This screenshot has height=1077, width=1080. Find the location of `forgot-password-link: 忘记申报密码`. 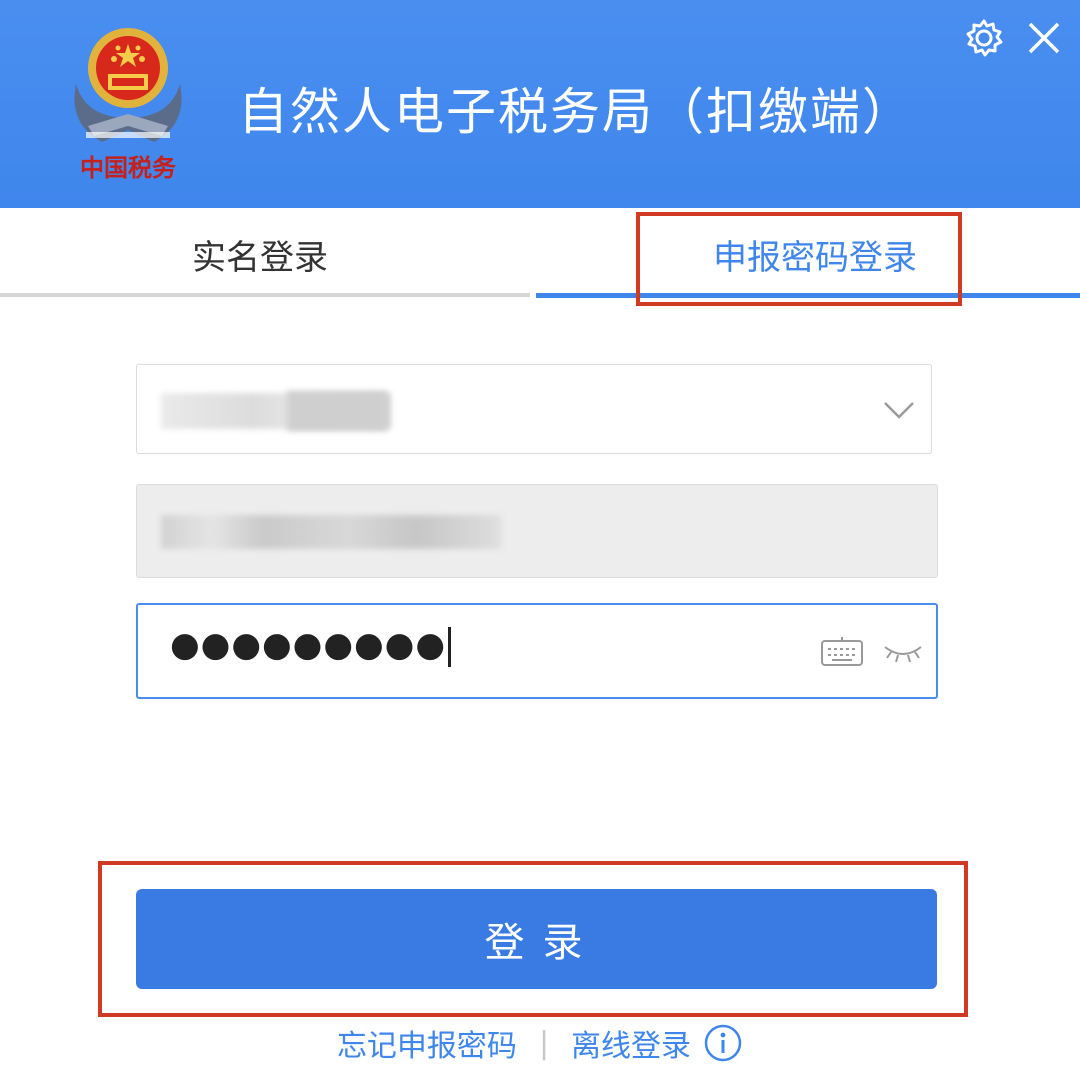

forgot-password-link: 忘记申报密码 is located at coordinates (427, 1043).